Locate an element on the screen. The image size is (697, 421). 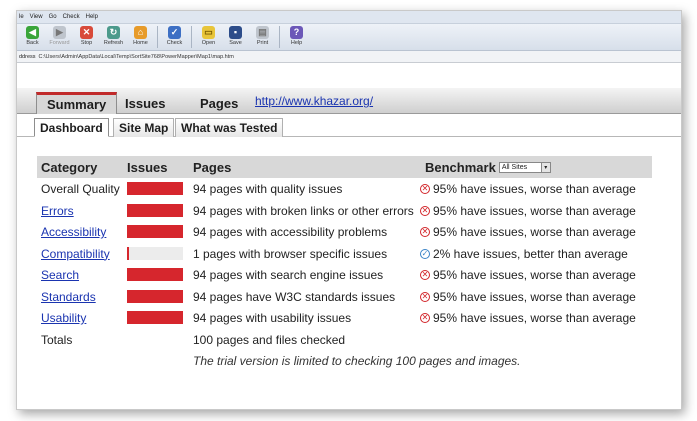
header-issues: Issues is located at coordinates (147, 167).